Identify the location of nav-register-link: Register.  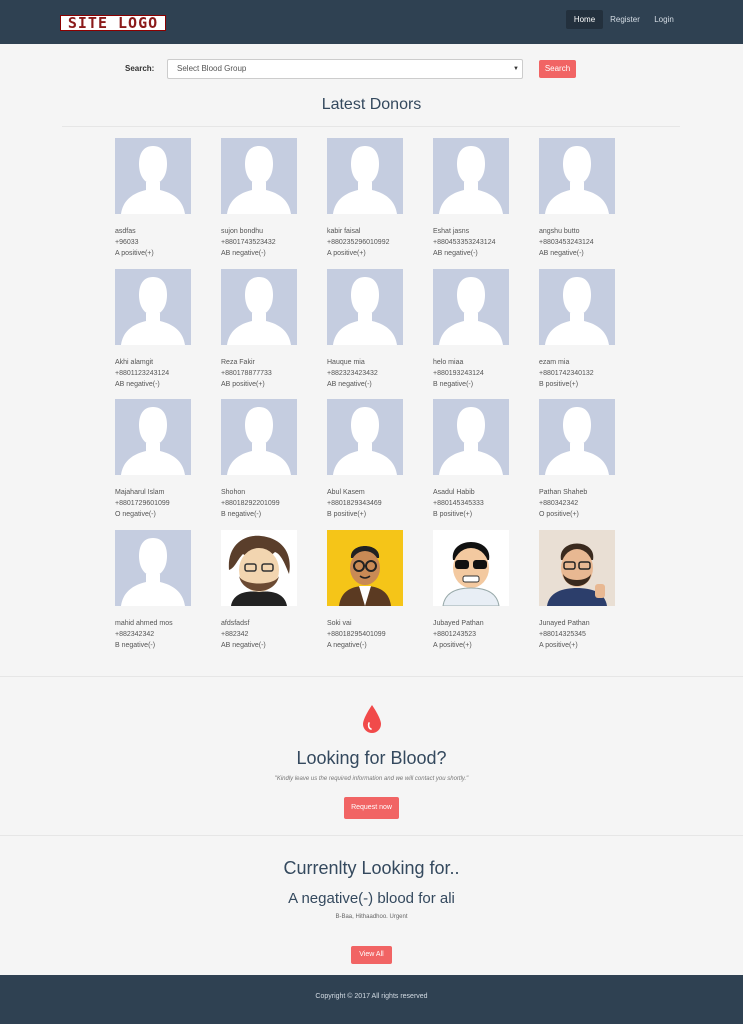
(625, 19).